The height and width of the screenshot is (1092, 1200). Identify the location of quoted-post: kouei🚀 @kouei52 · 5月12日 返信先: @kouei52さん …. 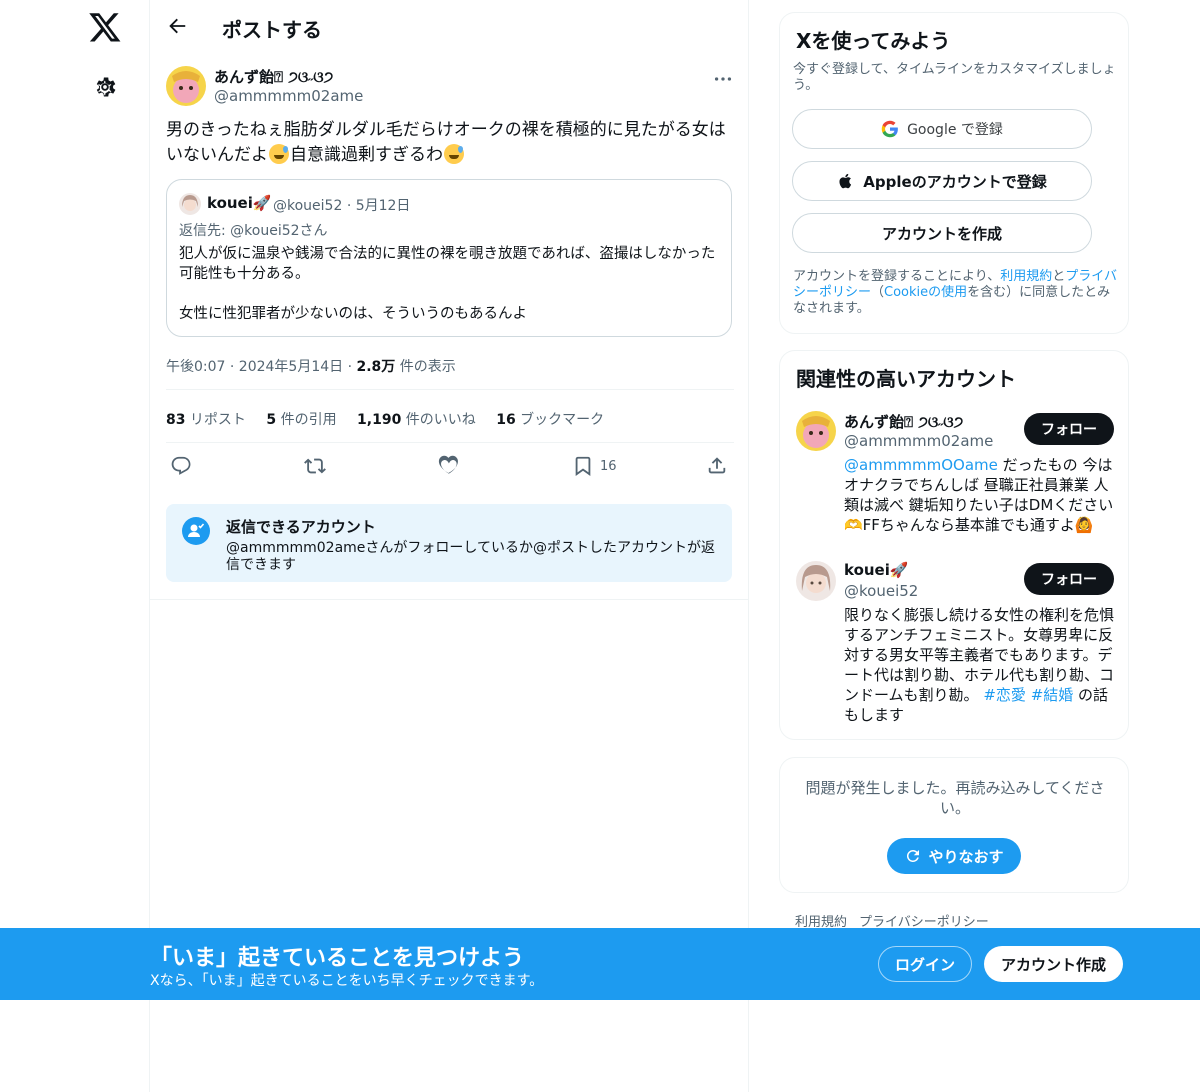
(449, 258).